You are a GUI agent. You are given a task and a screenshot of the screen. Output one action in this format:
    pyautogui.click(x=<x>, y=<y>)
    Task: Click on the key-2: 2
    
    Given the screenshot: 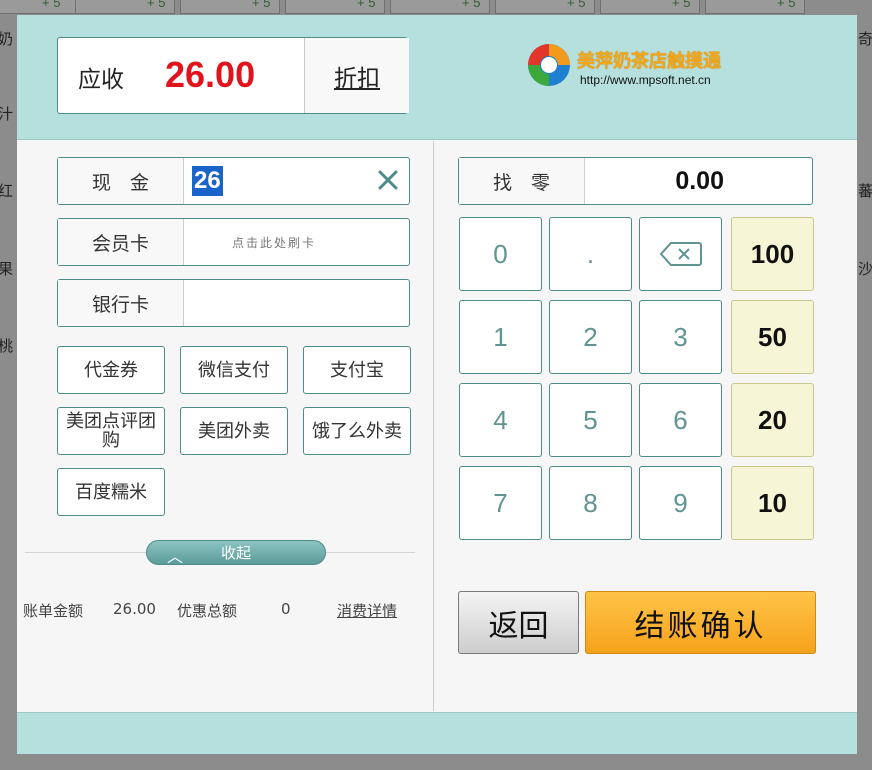 What is the action you would take?
    pyautogui.click(x=590, y=337)
    